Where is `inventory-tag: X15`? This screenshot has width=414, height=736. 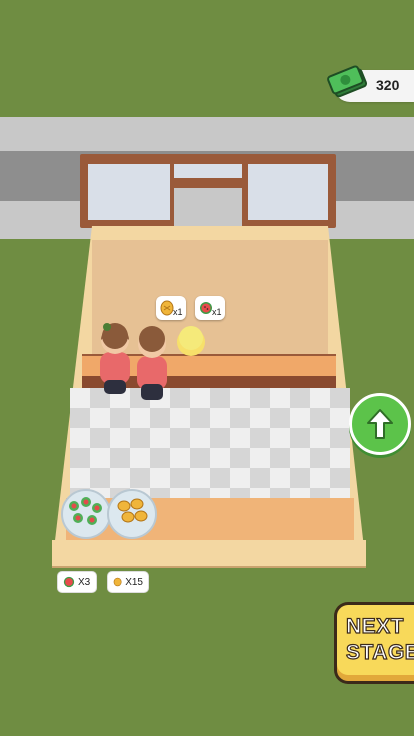
inventory-tag: X15 is located at coordinates (128, 582).